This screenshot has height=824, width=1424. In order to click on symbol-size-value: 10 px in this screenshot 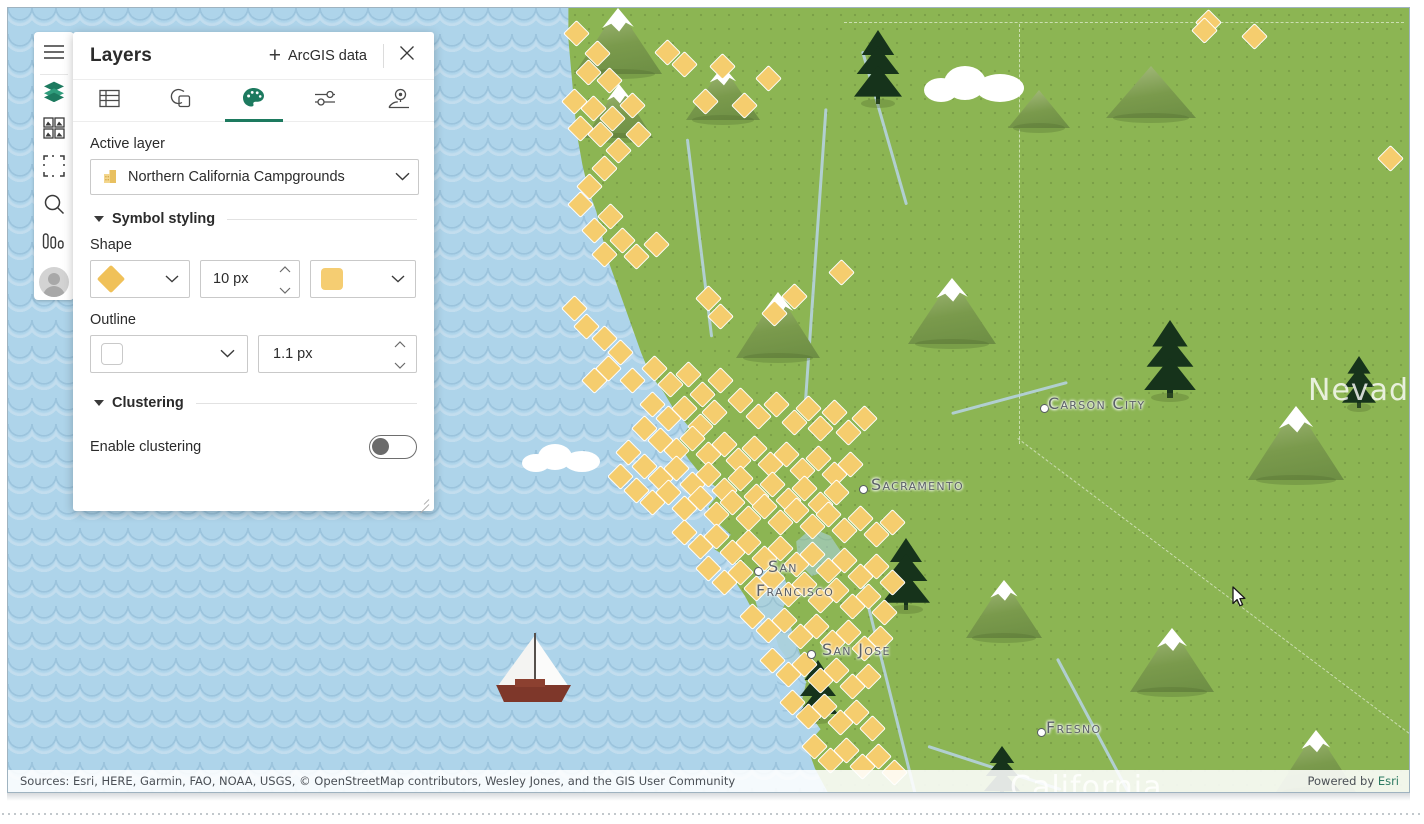, I will do `click(231, 279)`.